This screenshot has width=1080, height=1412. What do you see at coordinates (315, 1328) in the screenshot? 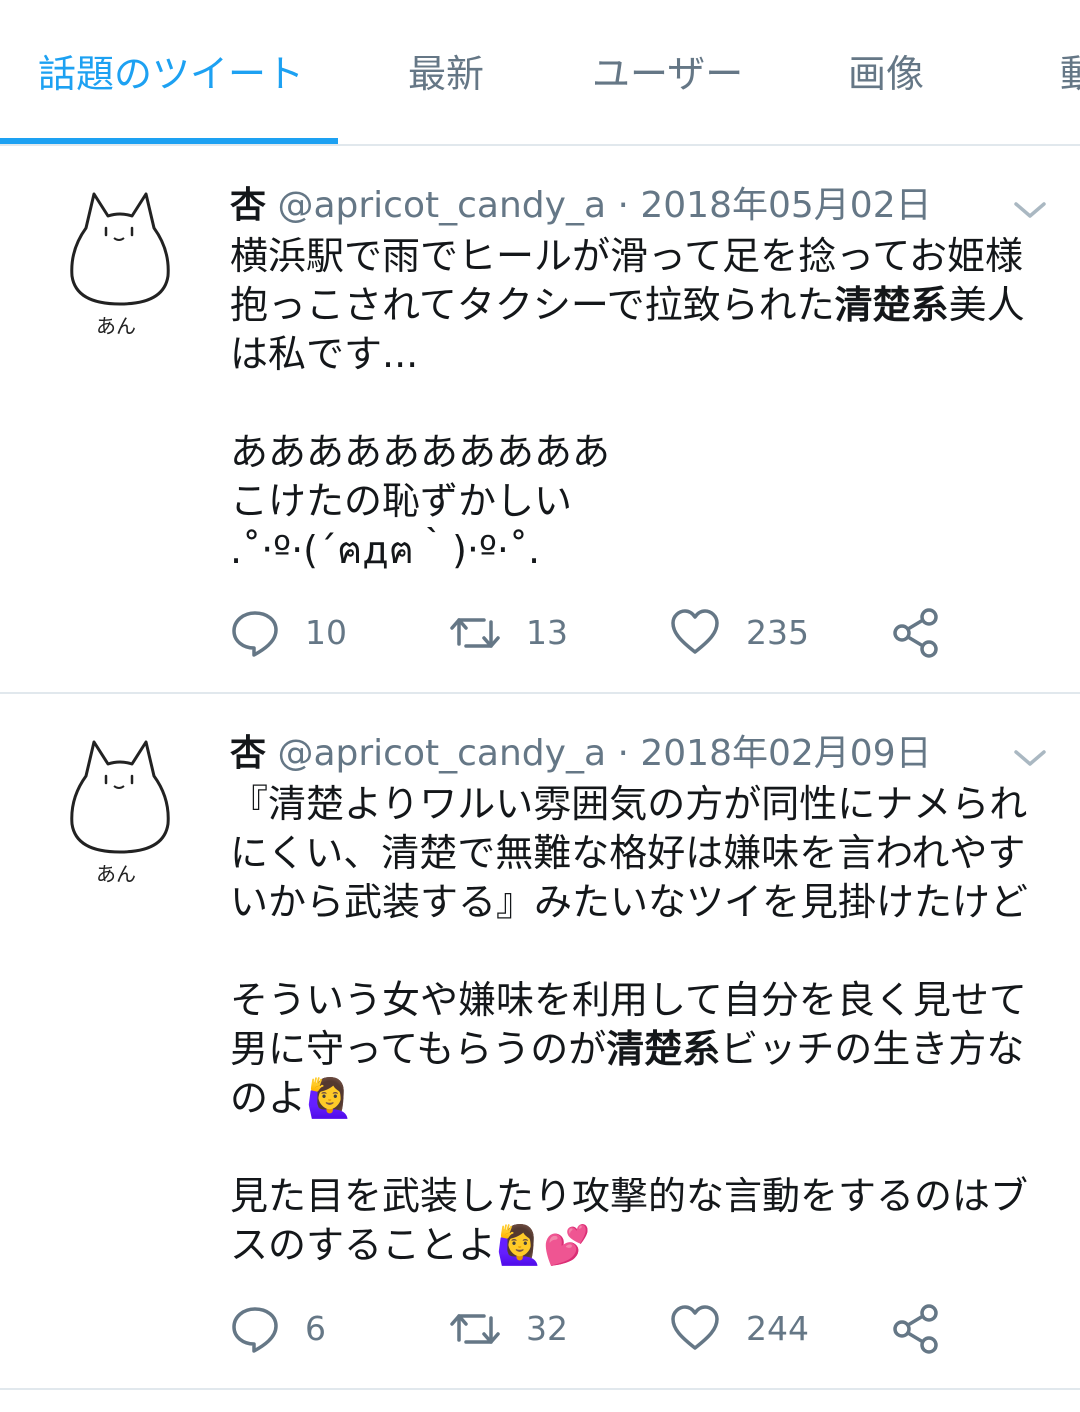
I see `reply-count: 6` at bounding box center [315, 1328].